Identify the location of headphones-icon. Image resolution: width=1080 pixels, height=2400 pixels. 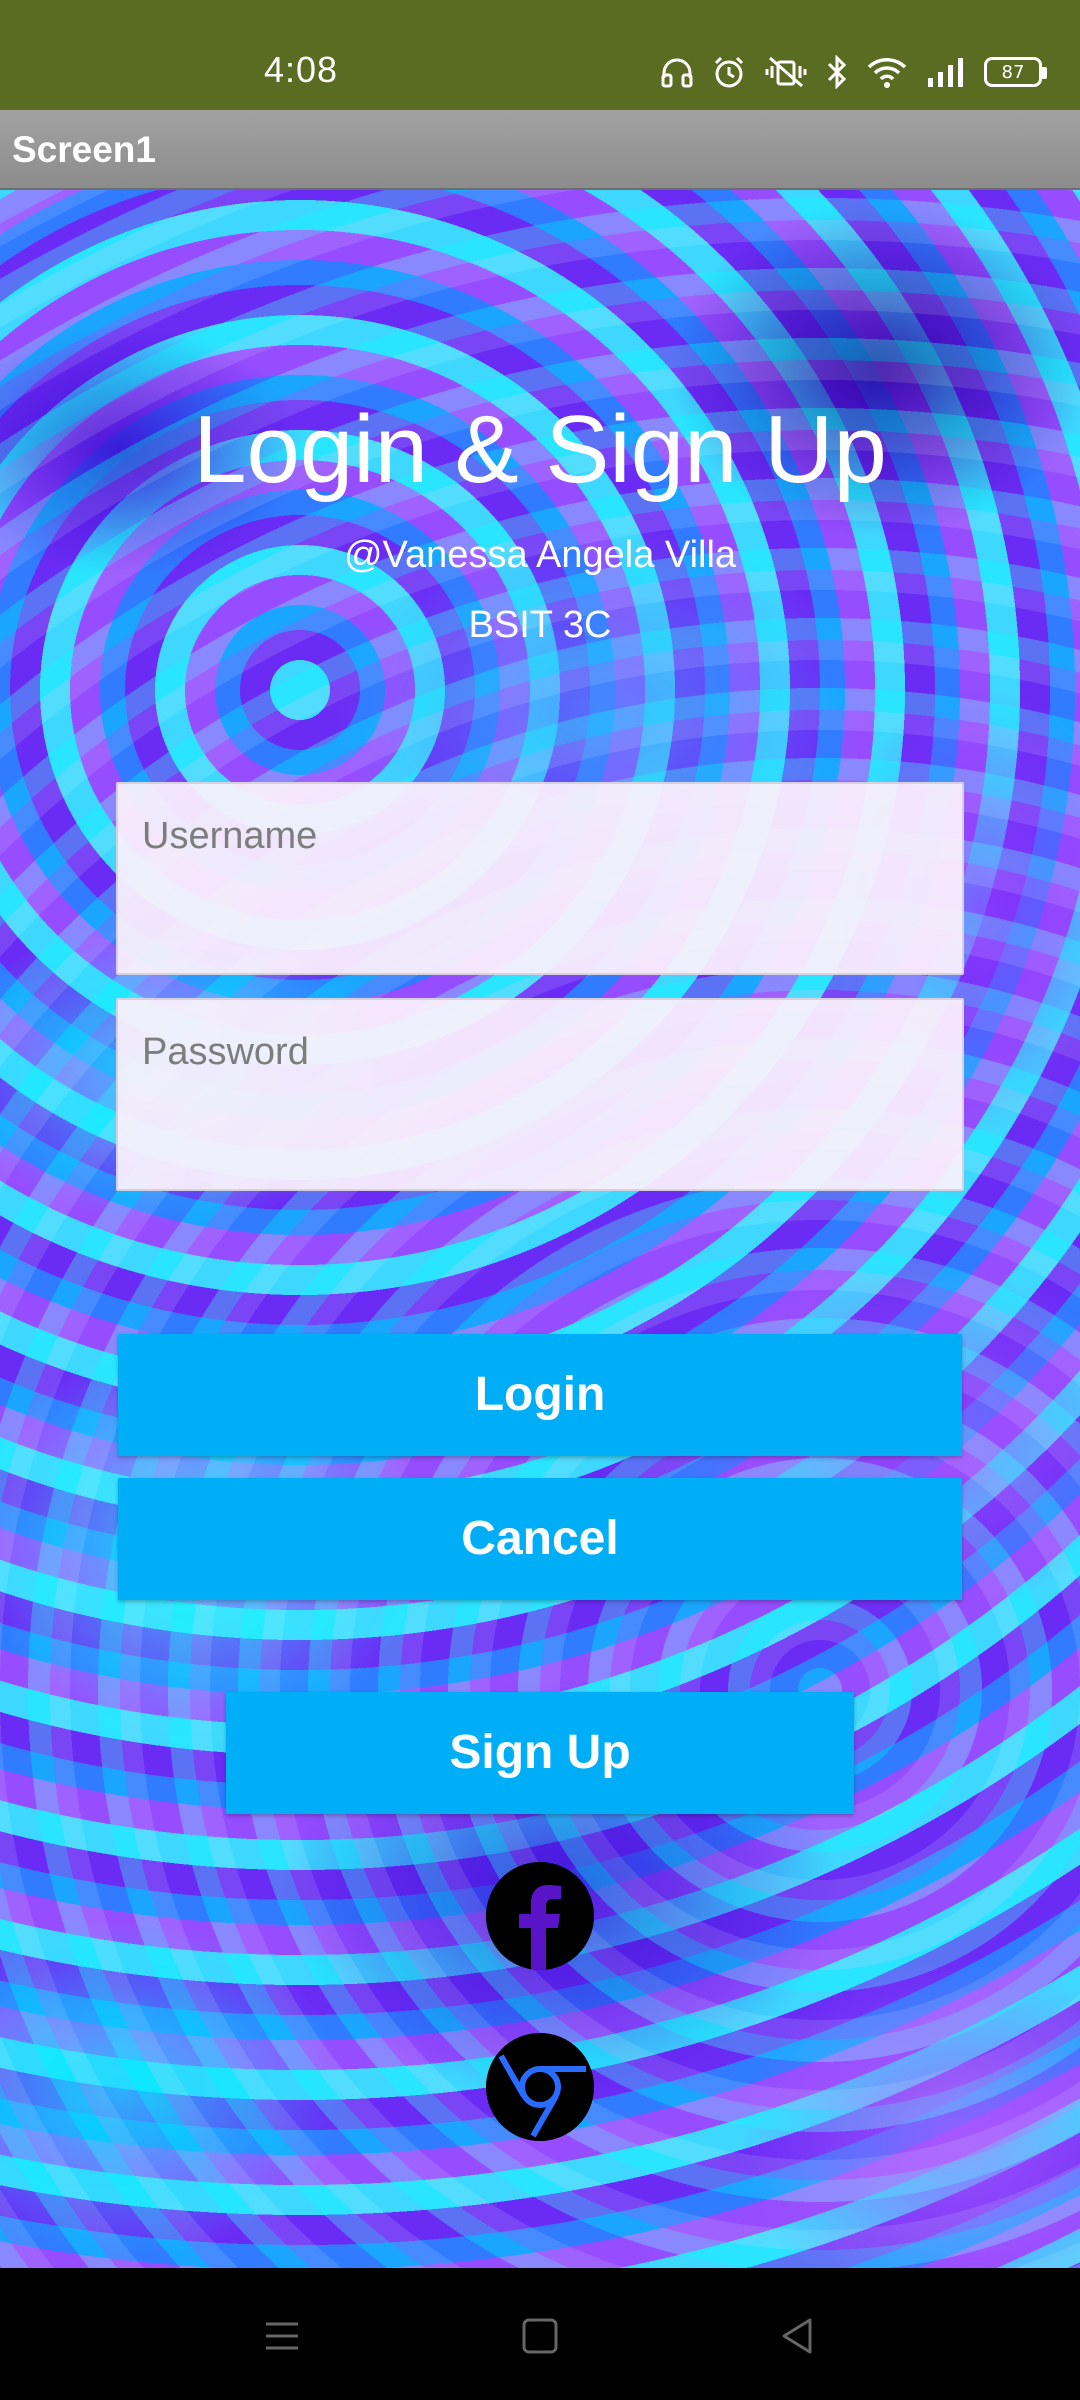
(677, 73).